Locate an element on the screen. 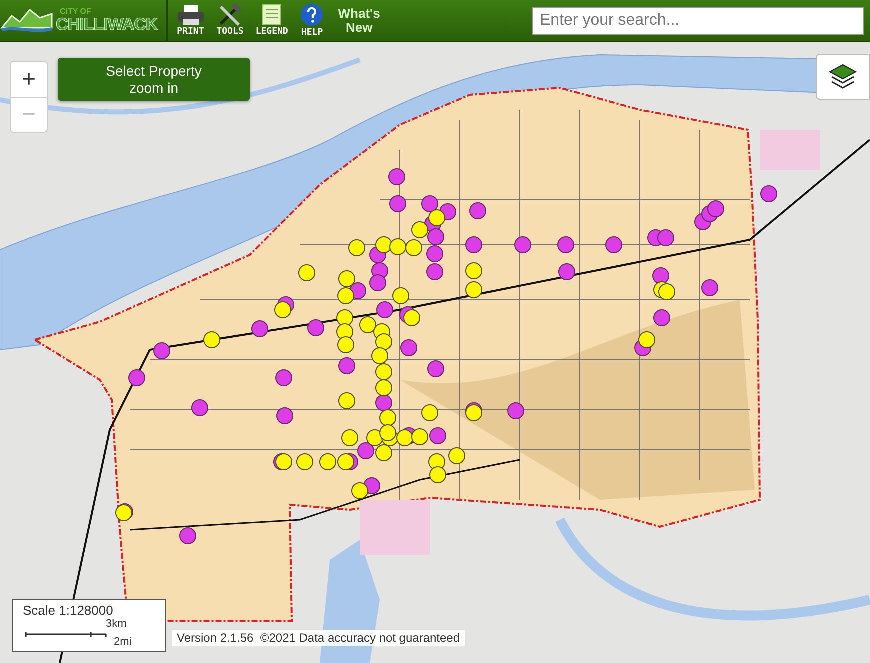  help-icon is located at coordinates (312, 15).